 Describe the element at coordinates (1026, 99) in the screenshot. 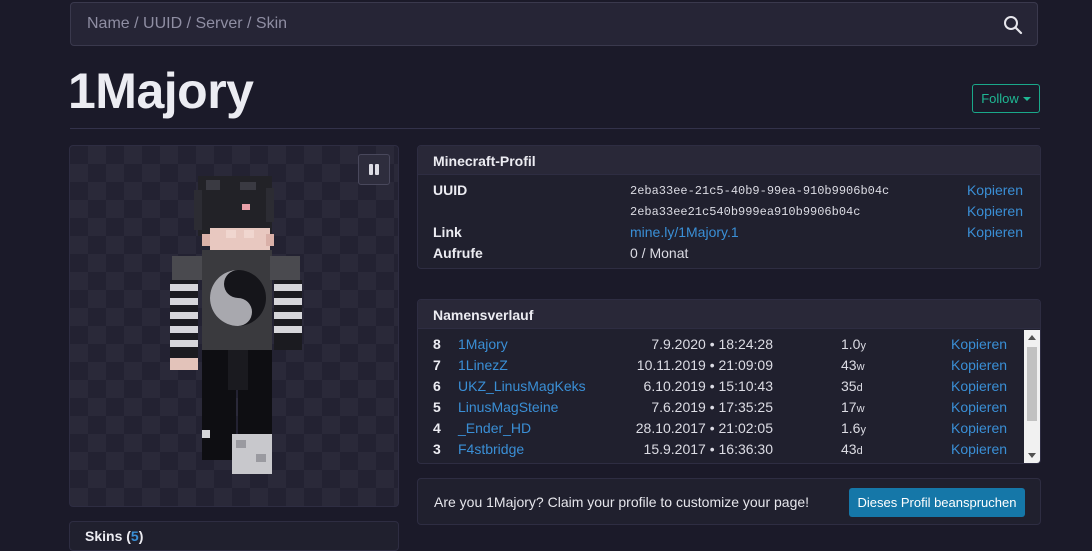

I see `caret-down-icon` at that location.